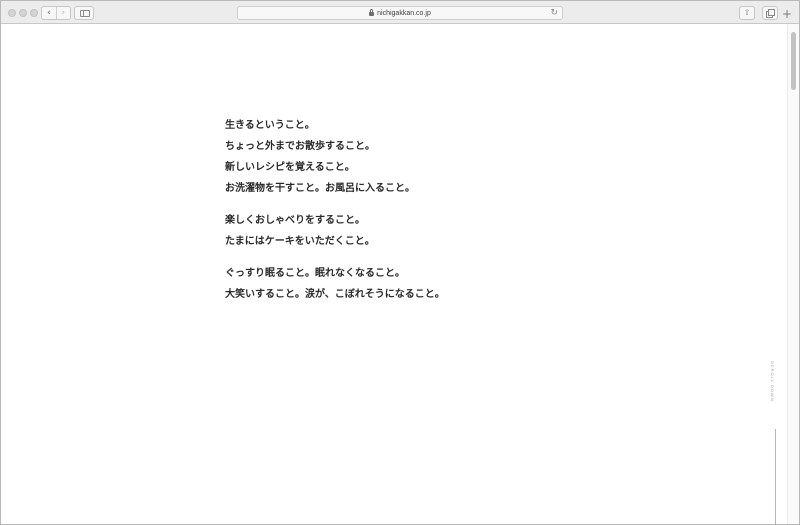 This screenshot has width=800, height=525. Describe the element at coordinates (372, 12) in the screenshot. I see `lock-icon` at that location.